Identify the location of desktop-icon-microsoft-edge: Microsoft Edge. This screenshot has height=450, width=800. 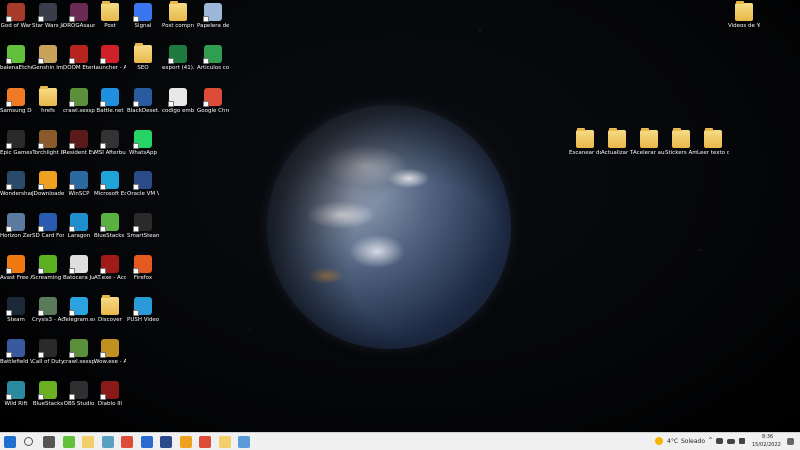
(110, 184).